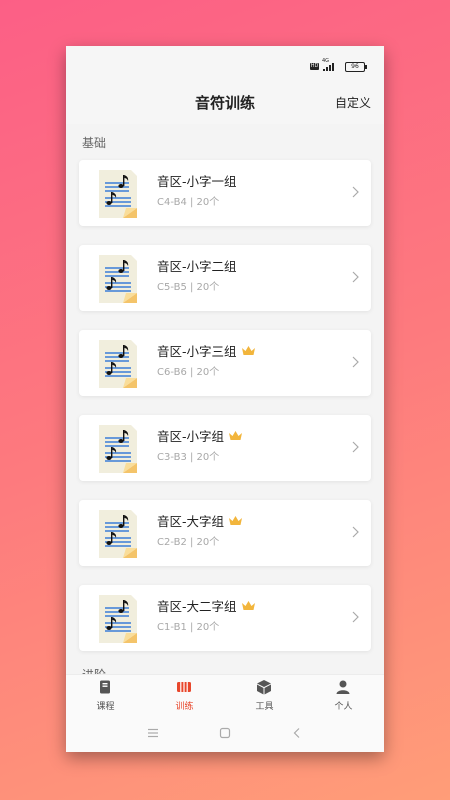 Image resolution: width=450 pixels, height=800 pixels. Describe the element at coordinates (184, 695) in the screenshot. I see `tab-training: 训练` at that location.